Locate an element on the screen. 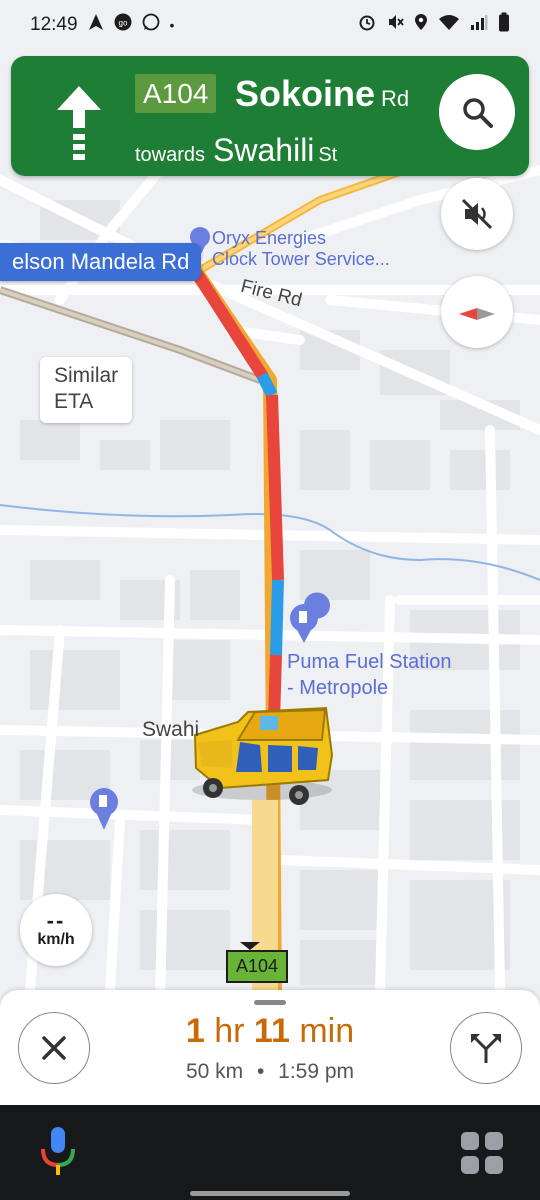 Image resolution: width=540 pixels, height=1200 pixels. route-shield-marker: A104 is located at coordinates (257, 966).